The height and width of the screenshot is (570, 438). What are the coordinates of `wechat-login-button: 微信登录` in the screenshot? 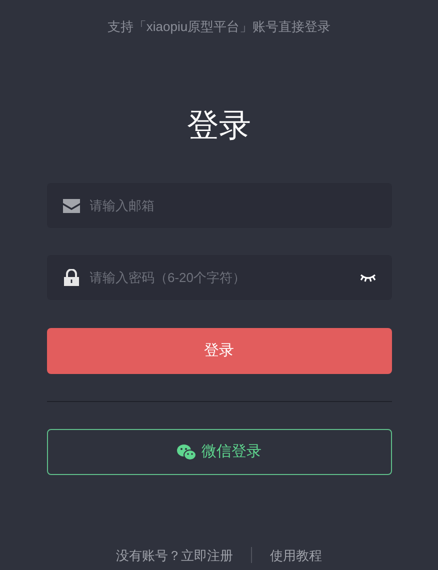 It's located at (219, 452).